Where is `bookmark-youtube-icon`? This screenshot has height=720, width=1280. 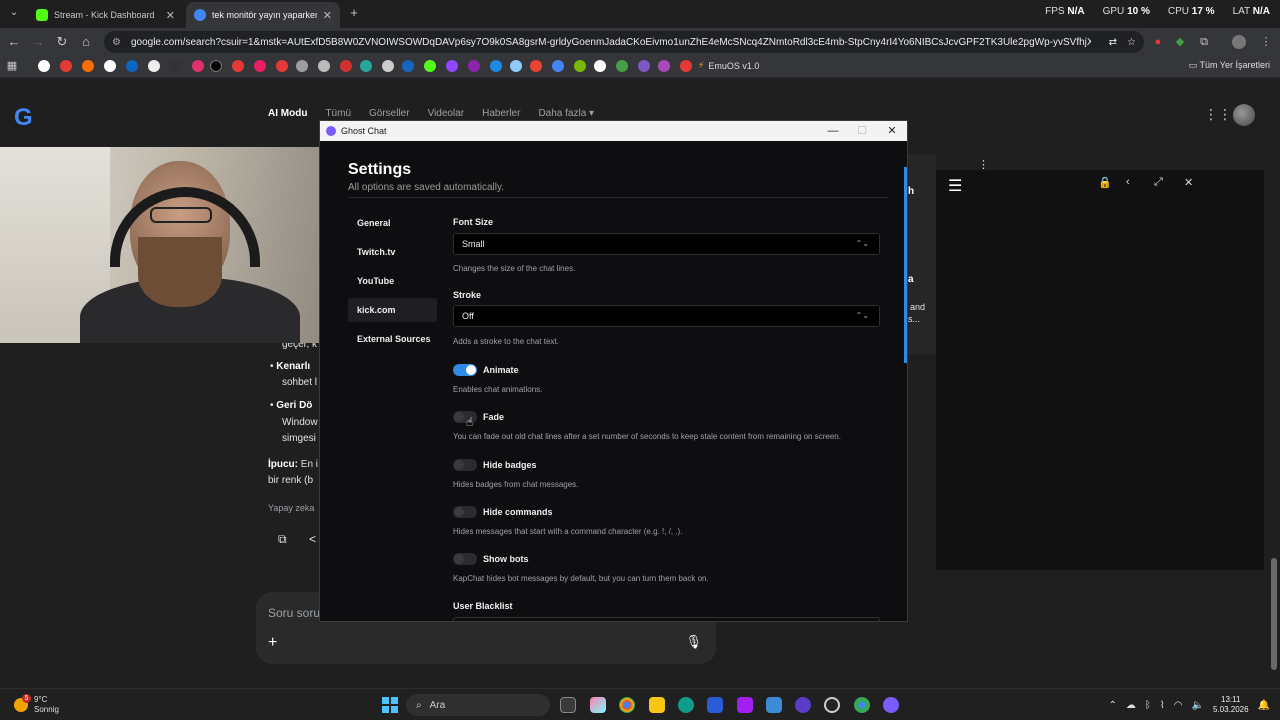 bookmark-youtube-icon is located at coordinates (66, 66).